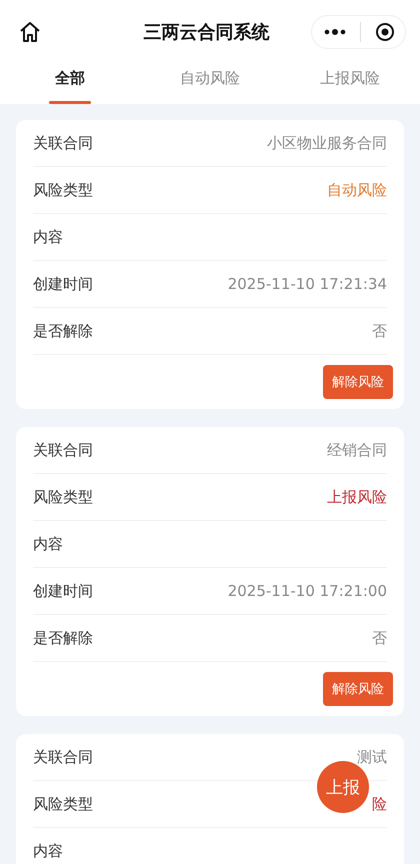  Describe the element at coordinates (357, 497) in the screenshot. I see `field-value: 上报风险` at that location.